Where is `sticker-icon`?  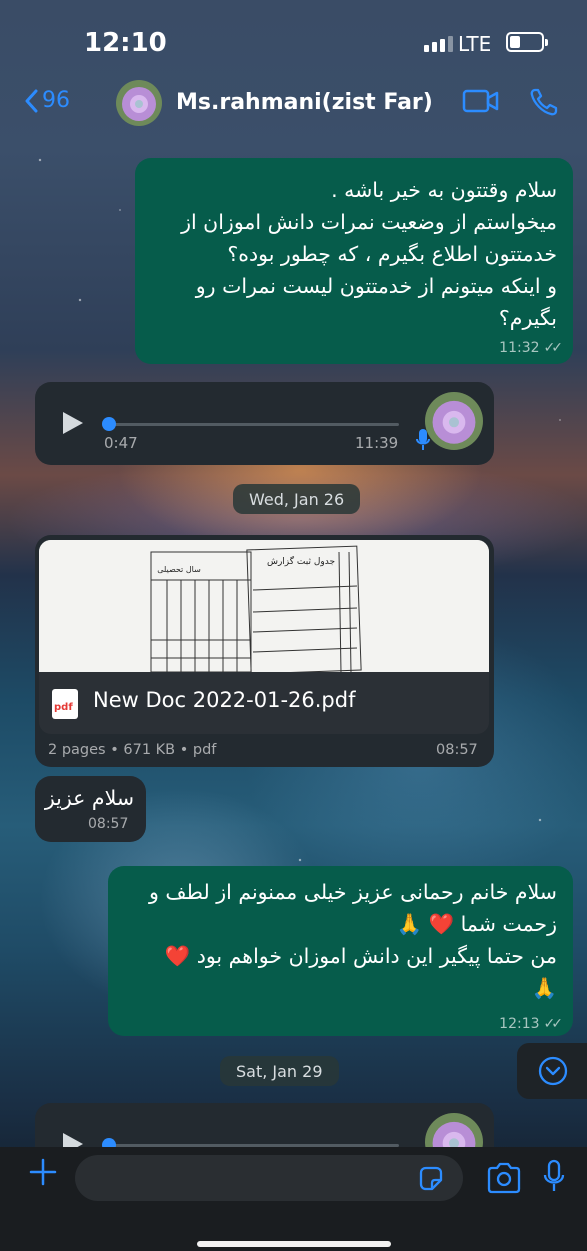 sticker-icon is located at coordinates (431, 1179).